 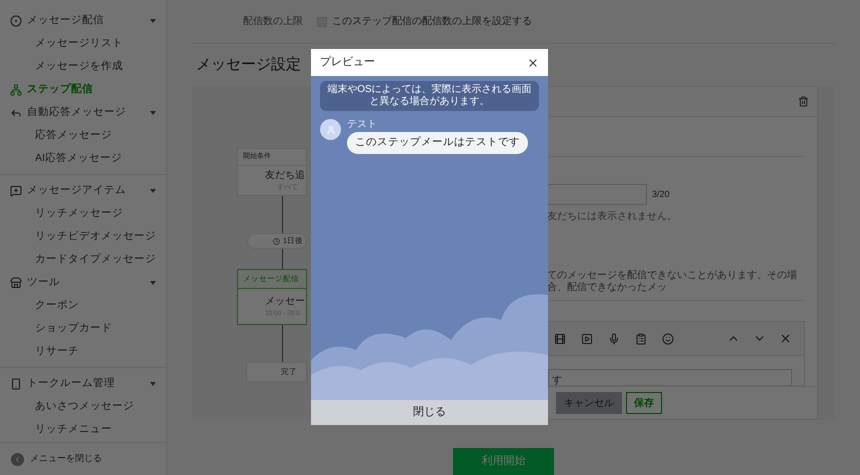 What do you see at coordinates (83, 43) in the screenshot?
I see `sidebar-subitem: メッセージリスト` at bounding box center [83, 43].